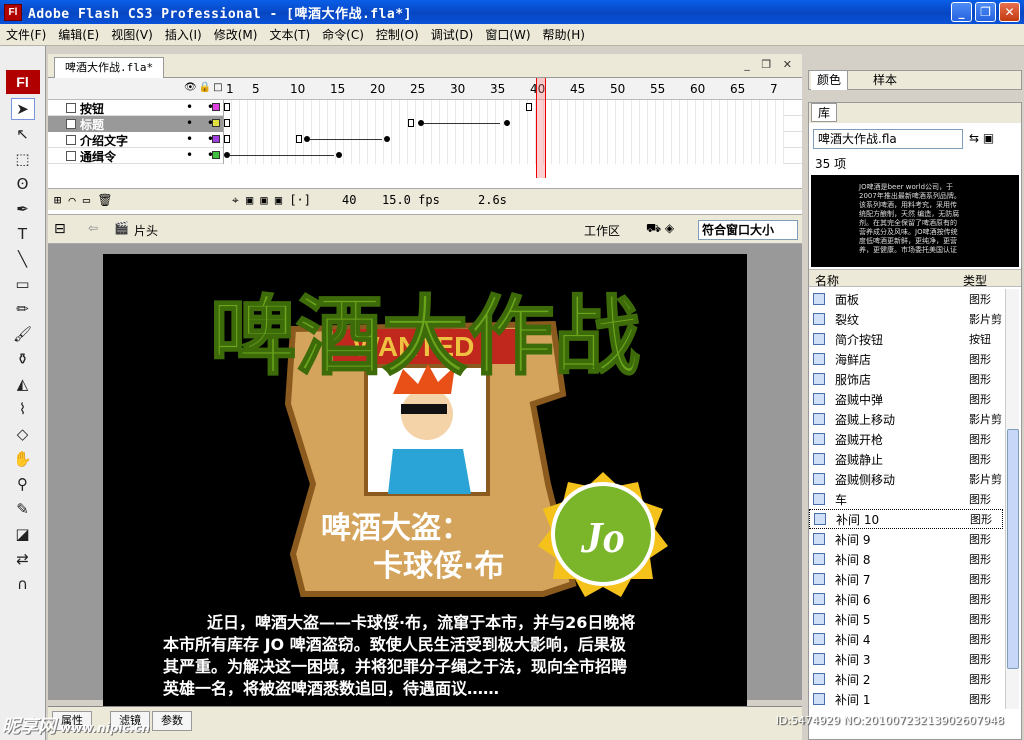 The image size is (1024, 740). I want to click on library-item: 裂纹 影片剪, so click(906, 319).